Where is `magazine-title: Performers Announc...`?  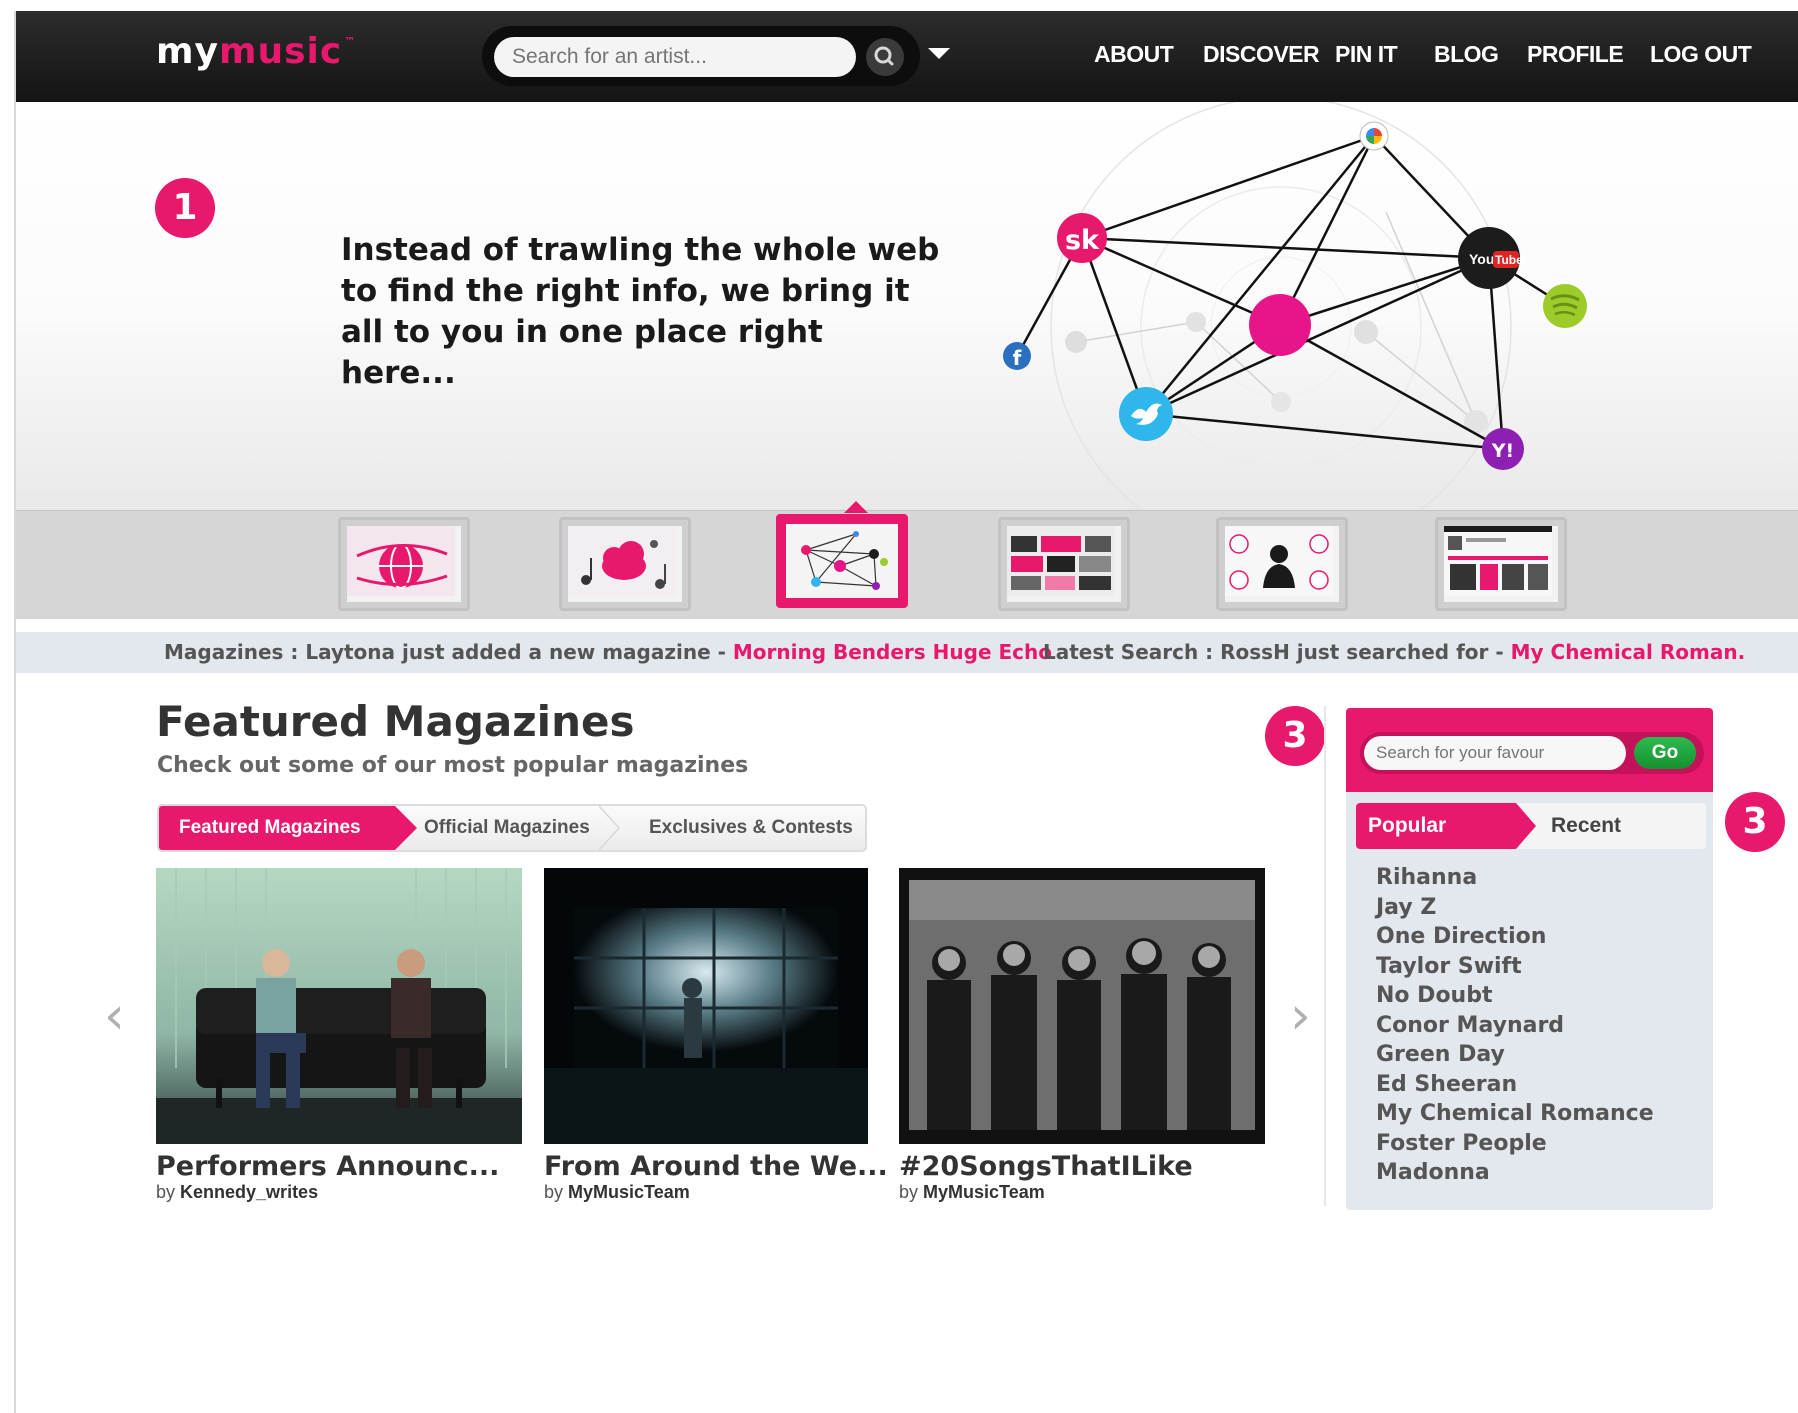
magazine-title: Performers Announc... is located at coordinates (339, 1166).